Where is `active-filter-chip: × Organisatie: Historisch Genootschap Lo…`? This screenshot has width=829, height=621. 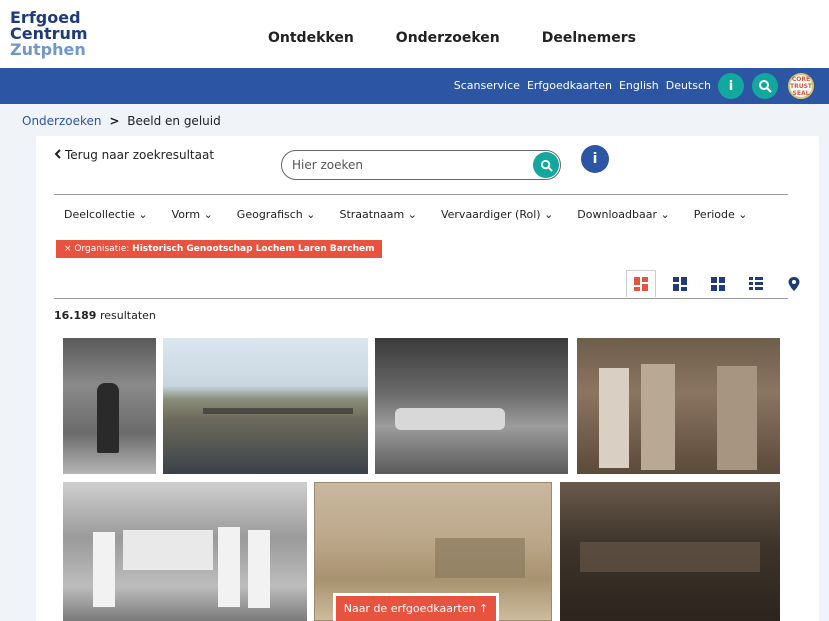 active-filter-chip: × Organisatie: Historisch Genootschap Lo… is located at coordinates (219, 249).